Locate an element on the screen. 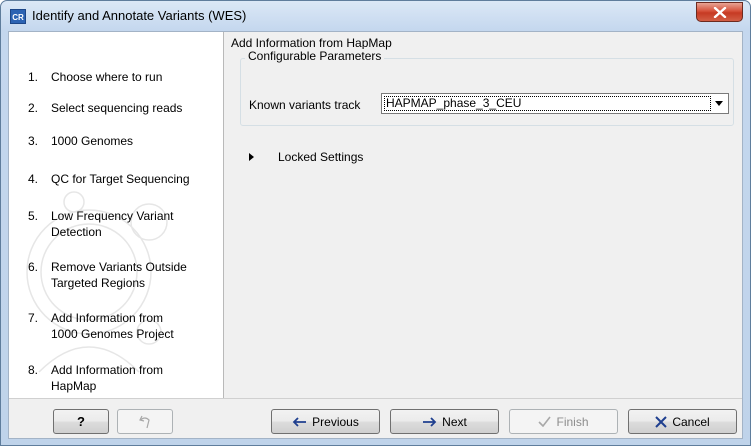 Image resolution: width=751 pixels, height=446 pixels. known-variants-value: HAPMAP_phase_3_CEU is located at coordinates (454, 103).